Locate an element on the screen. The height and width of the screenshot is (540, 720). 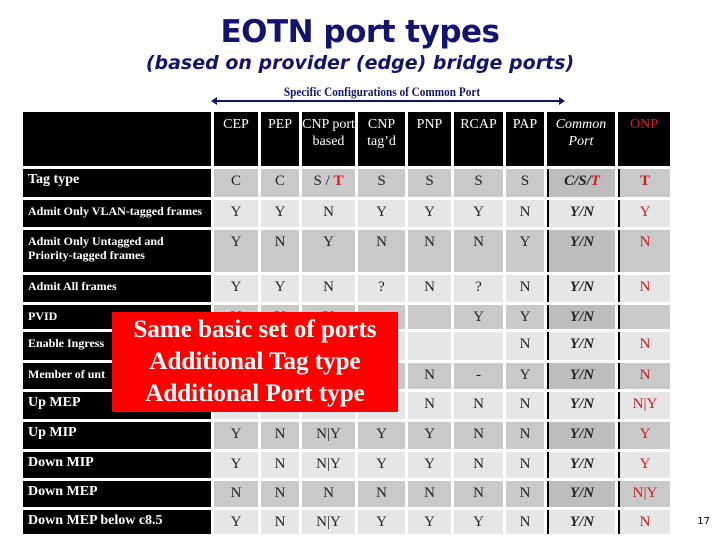
slide-subtitle: (based on provider (edge) bridge ports) is located at coordinates (360, 63).